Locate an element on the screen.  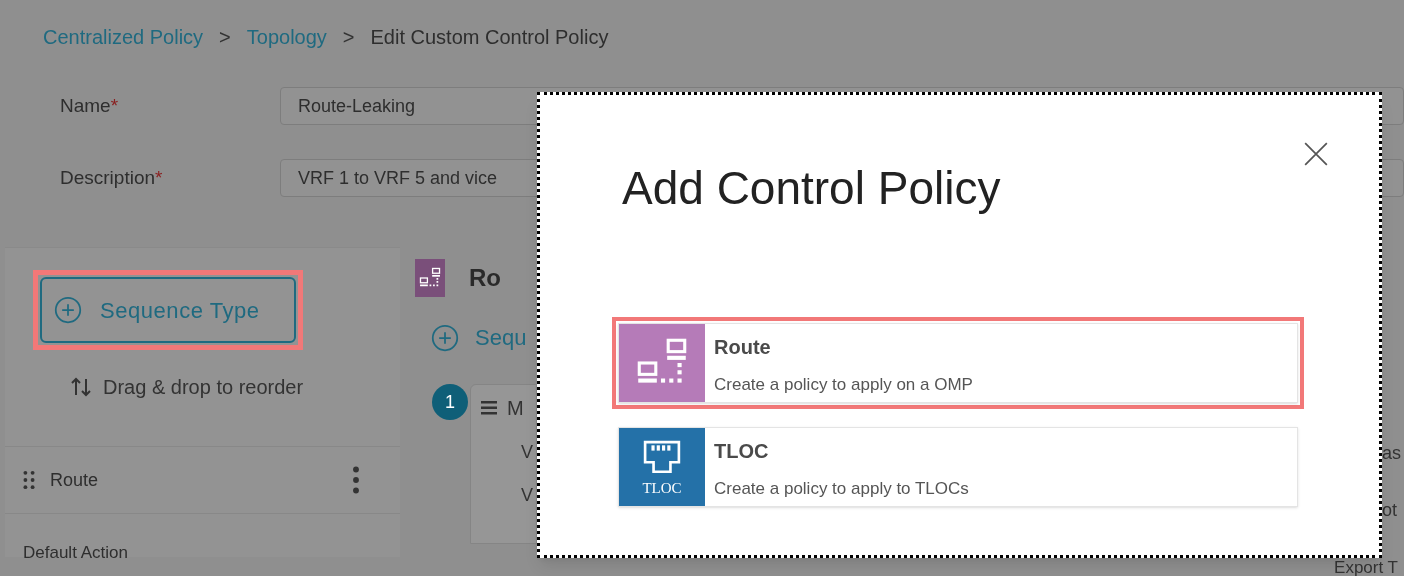
option-title: Route is located at coordinates (743, 347).